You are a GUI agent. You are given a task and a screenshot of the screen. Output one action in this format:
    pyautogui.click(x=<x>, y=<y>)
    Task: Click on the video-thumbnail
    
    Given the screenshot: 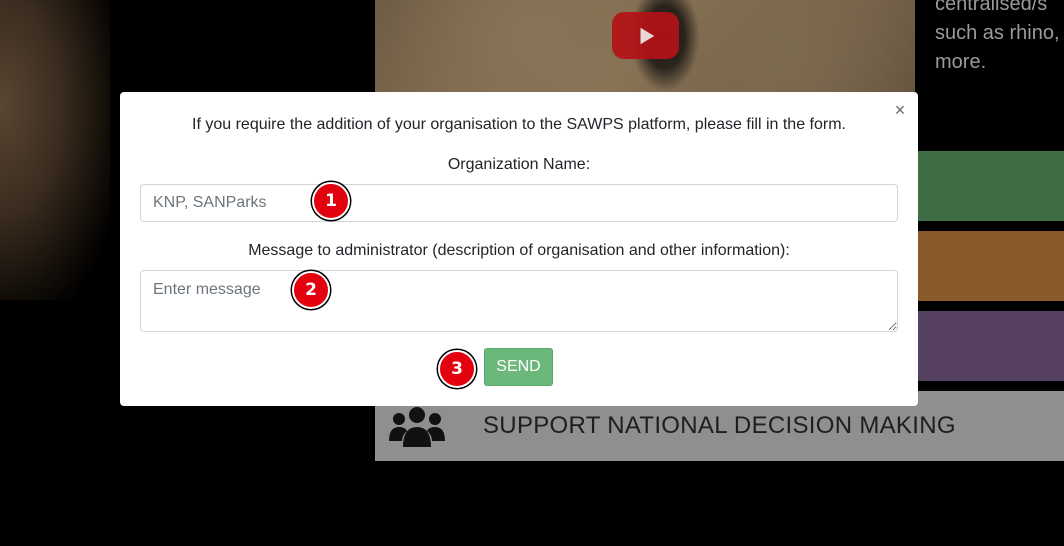 What is the action you would take?
    pyautogui.click(x=645, y=46)
    